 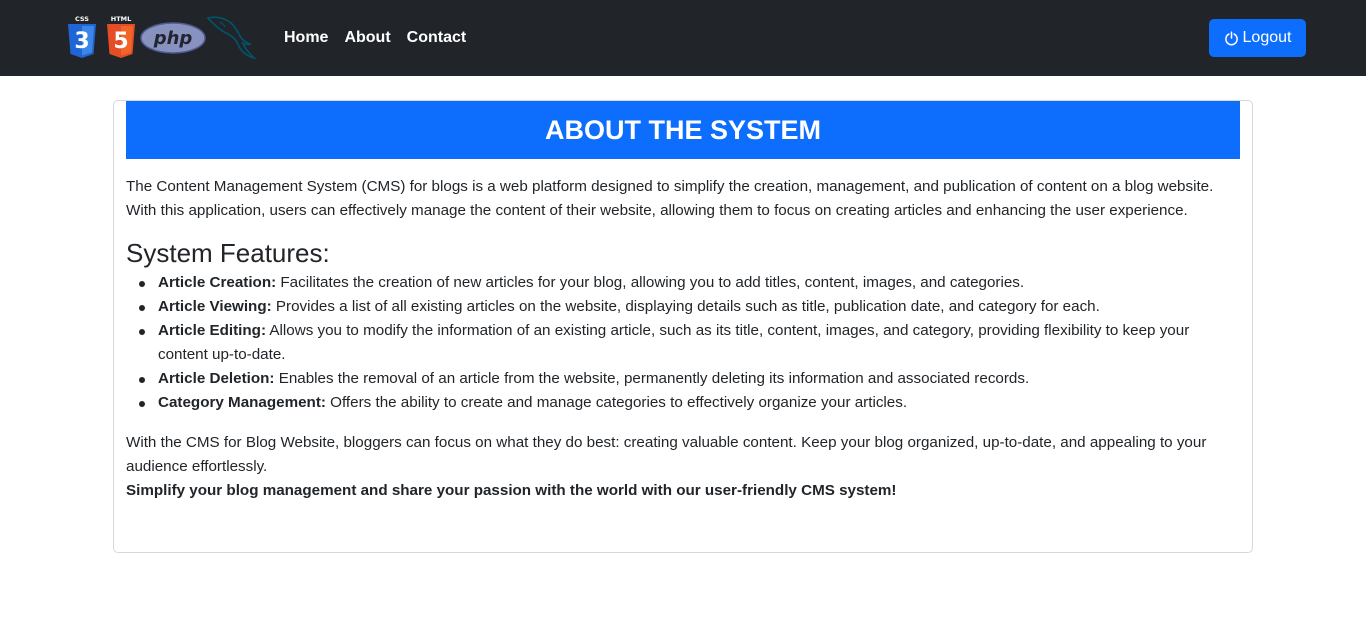 What do you see at coordinates (683, 38) in the screenshot?
I see `navbar: CSS 3 HTML 5 php Home About Contact Logo` at bounding box center [683, 38].